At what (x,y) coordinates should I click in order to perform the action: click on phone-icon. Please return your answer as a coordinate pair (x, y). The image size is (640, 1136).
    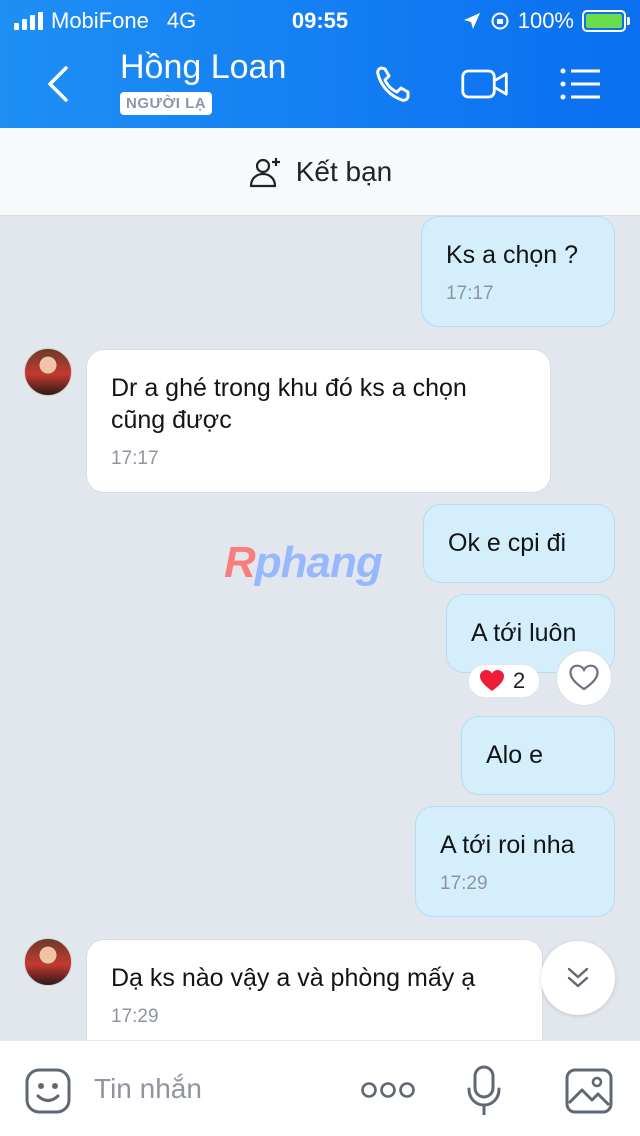
    Looking at the image, I should click on (395, 84).